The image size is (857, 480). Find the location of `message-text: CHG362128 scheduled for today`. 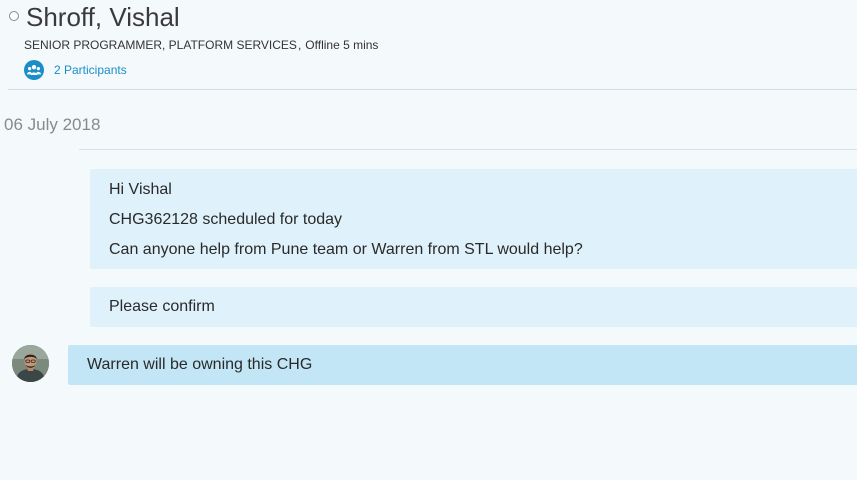

message-text: CHG362128 scheduled for today is located at coordinates (226, 219).